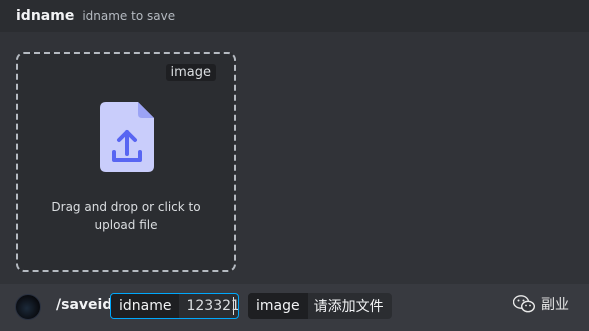 The image size is (589, 331). I want to click on watermark: 副业, so click(541, 304).